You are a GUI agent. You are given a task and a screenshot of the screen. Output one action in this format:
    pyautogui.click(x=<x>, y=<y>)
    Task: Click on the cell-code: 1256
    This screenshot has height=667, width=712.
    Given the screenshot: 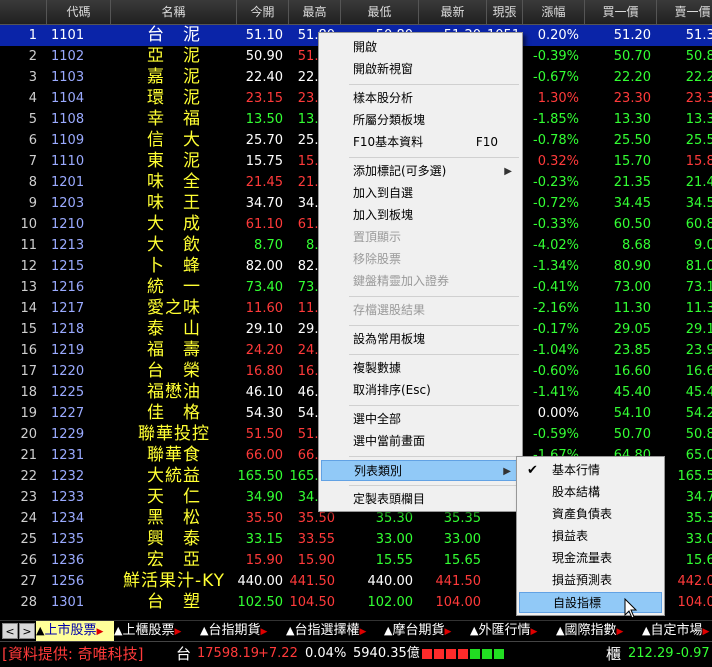 What is the action you would take?
    pyautogui.click(x=68, y=581)
    